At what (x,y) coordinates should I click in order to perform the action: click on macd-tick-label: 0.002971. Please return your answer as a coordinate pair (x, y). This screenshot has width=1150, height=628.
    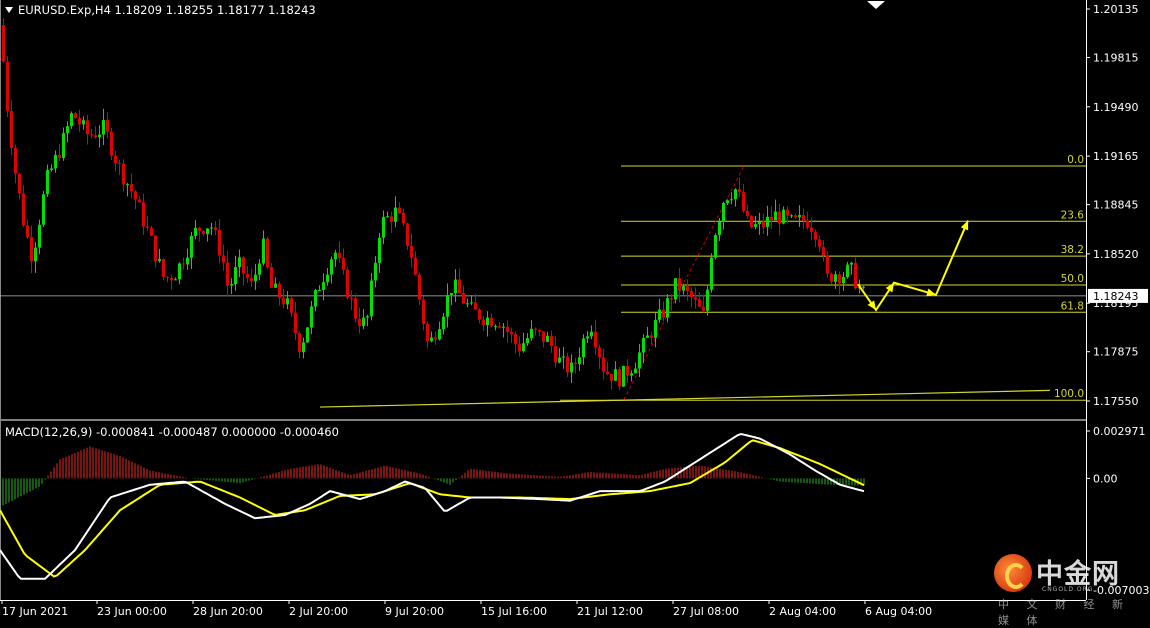
    Looking at the image, I should click on (1119, 431).